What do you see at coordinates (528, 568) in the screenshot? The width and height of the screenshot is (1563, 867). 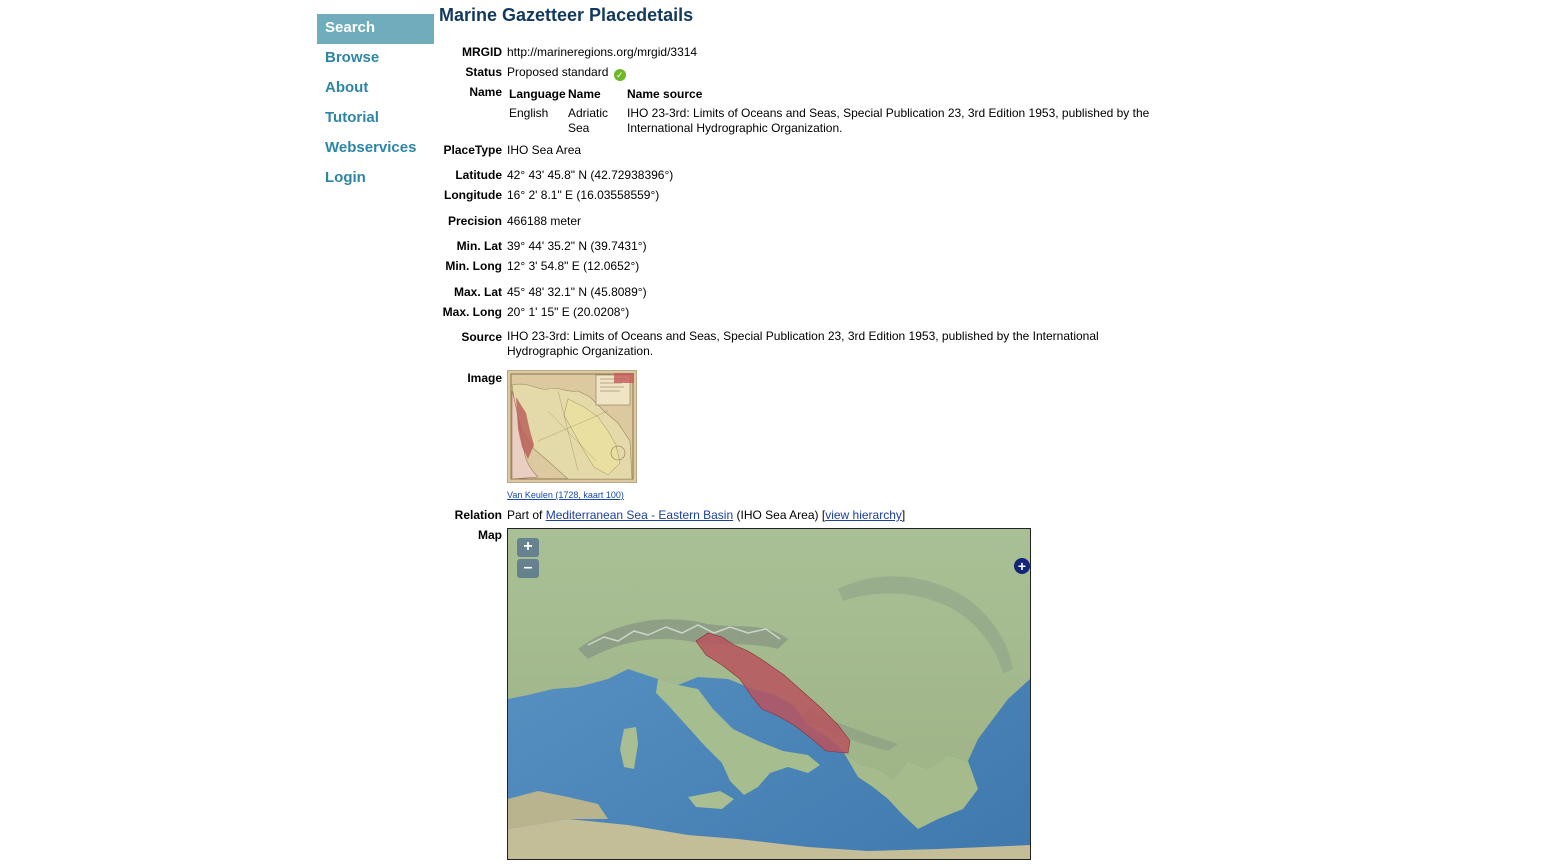 I see `zoom-out-button: –` at bounding box center [528, 568].